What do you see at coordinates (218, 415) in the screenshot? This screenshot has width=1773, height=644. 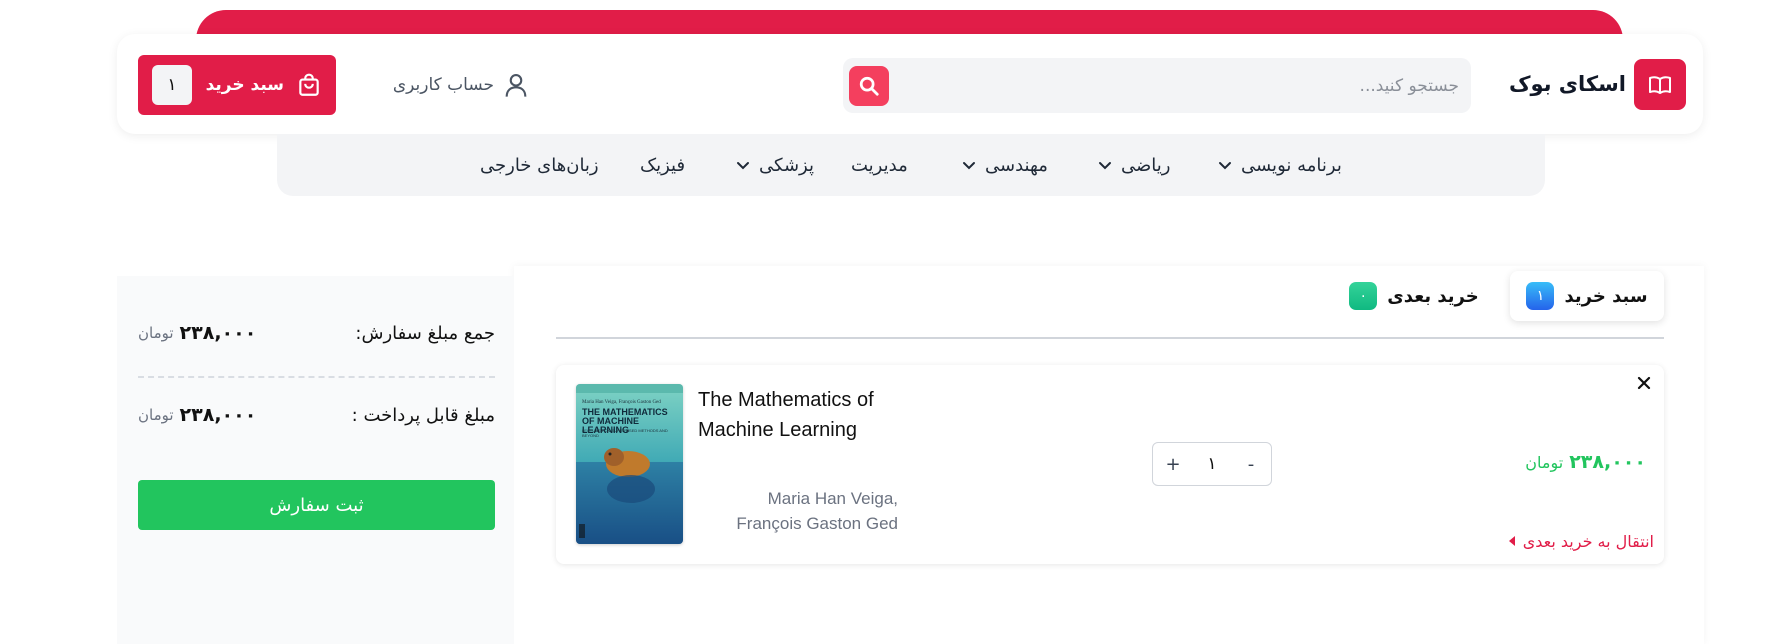 I see `payable-value: ۲۳۸,۰۰۰` at bounding box center [218, 415].